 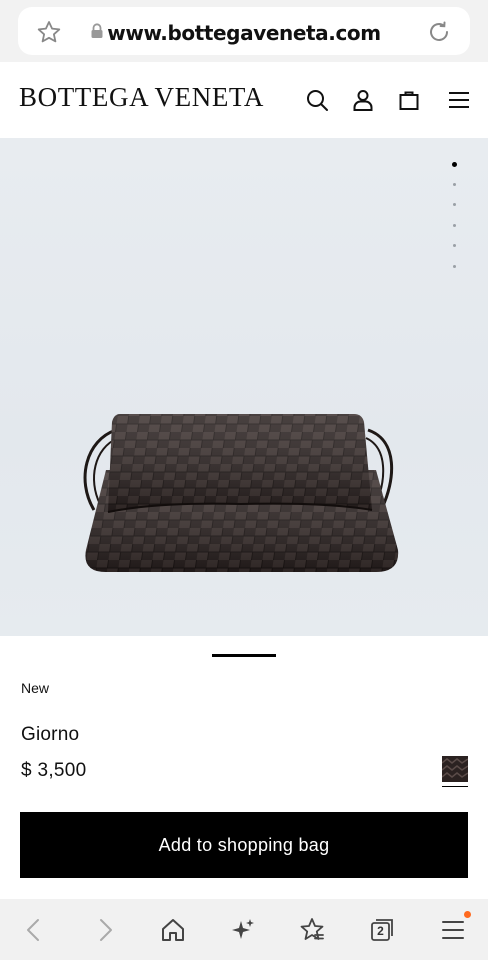 I want to click on url-text: www.bottegaveneta.com, so click(x=244, y=33).